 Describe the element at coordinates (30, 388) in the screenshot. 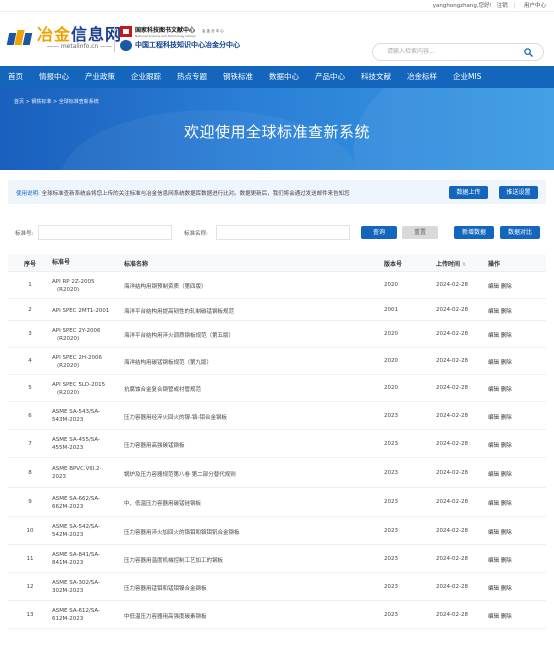

I see `row-idx: 5` at that location.